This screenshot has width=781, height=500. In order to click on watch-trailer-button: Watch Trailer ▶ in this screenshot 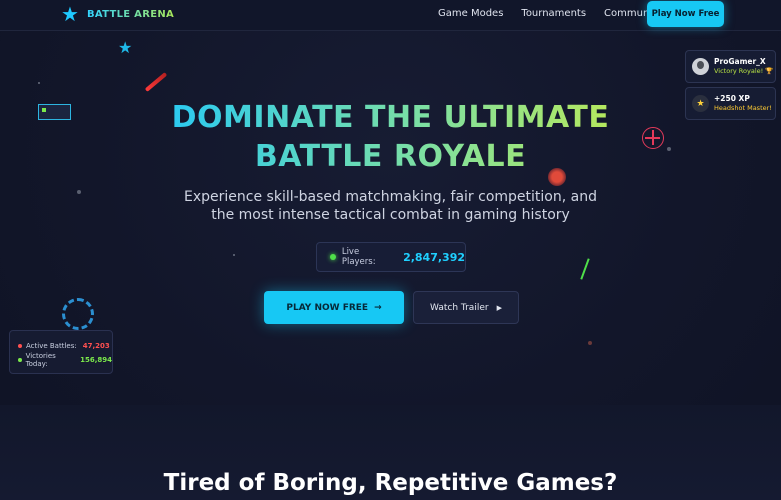, I will do `click(466, 307)`.